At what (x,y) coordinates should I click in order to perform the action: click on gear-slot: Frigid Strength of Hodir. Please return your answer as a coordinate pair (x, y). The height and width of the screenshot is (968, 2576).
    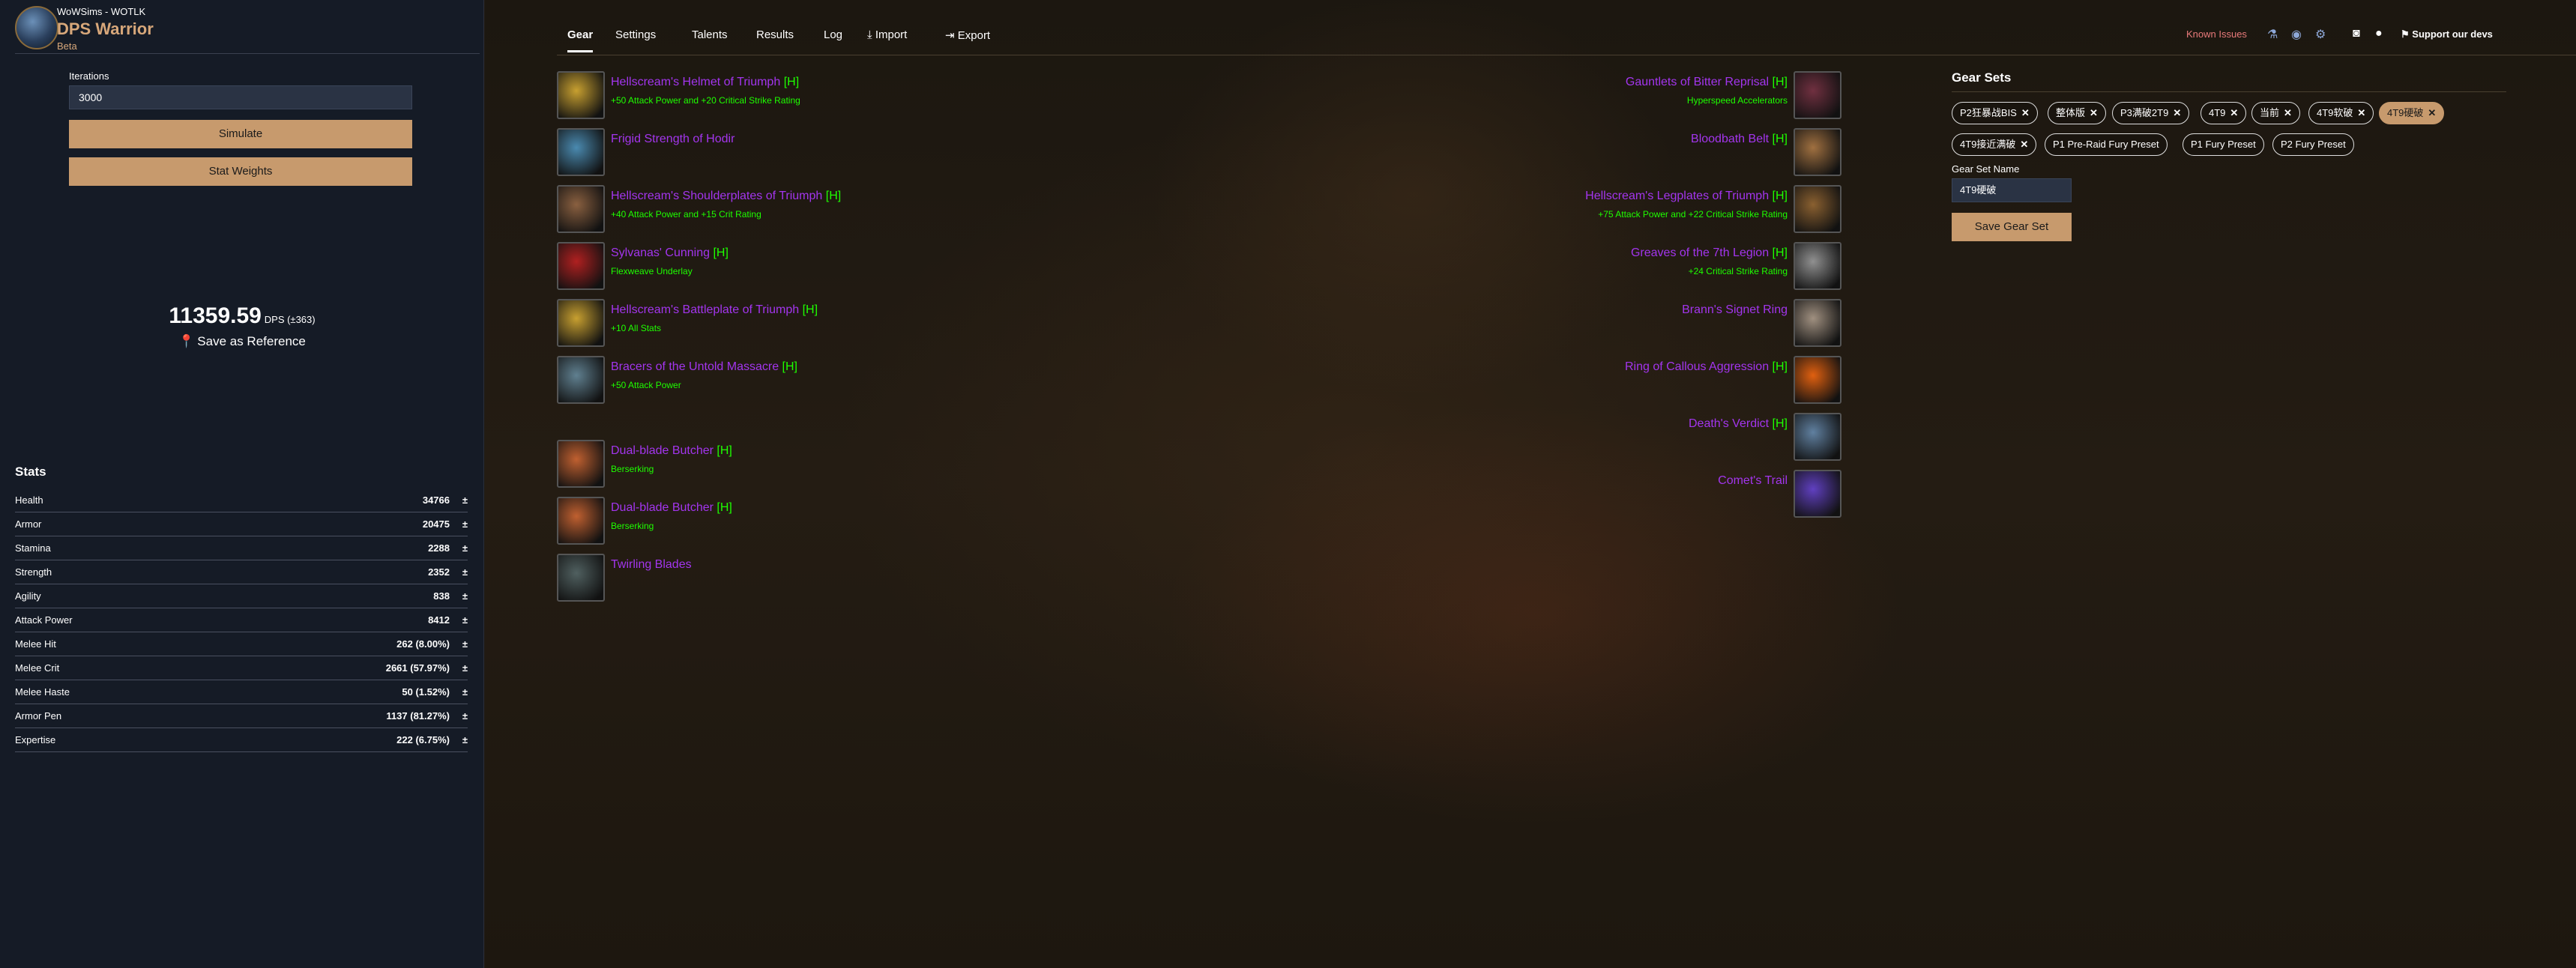
    Looking at the image, I should click on (820, 153).